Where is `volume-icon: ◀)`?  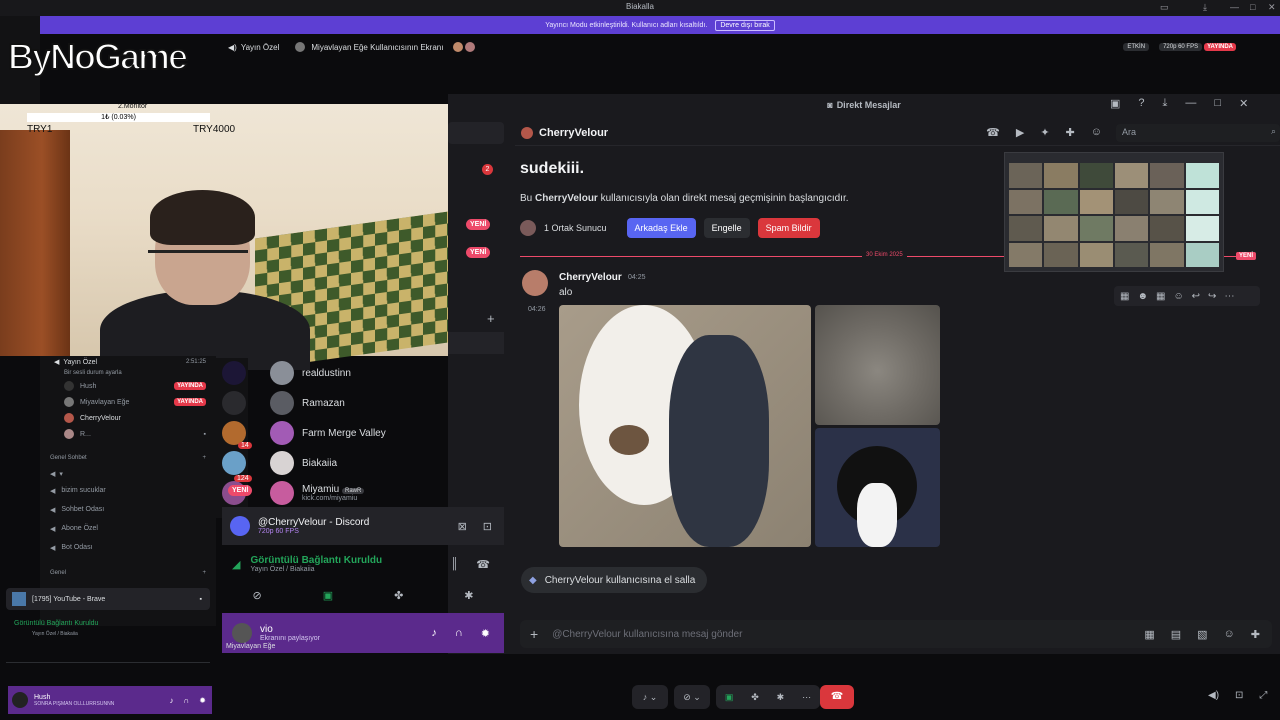 volume-icon: ◀) is located at coordinates (1213, 695).